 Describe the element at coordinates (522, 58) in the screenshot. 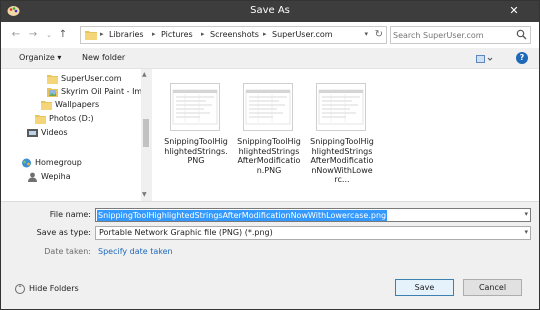

I see `help-icon: ?` at that location.